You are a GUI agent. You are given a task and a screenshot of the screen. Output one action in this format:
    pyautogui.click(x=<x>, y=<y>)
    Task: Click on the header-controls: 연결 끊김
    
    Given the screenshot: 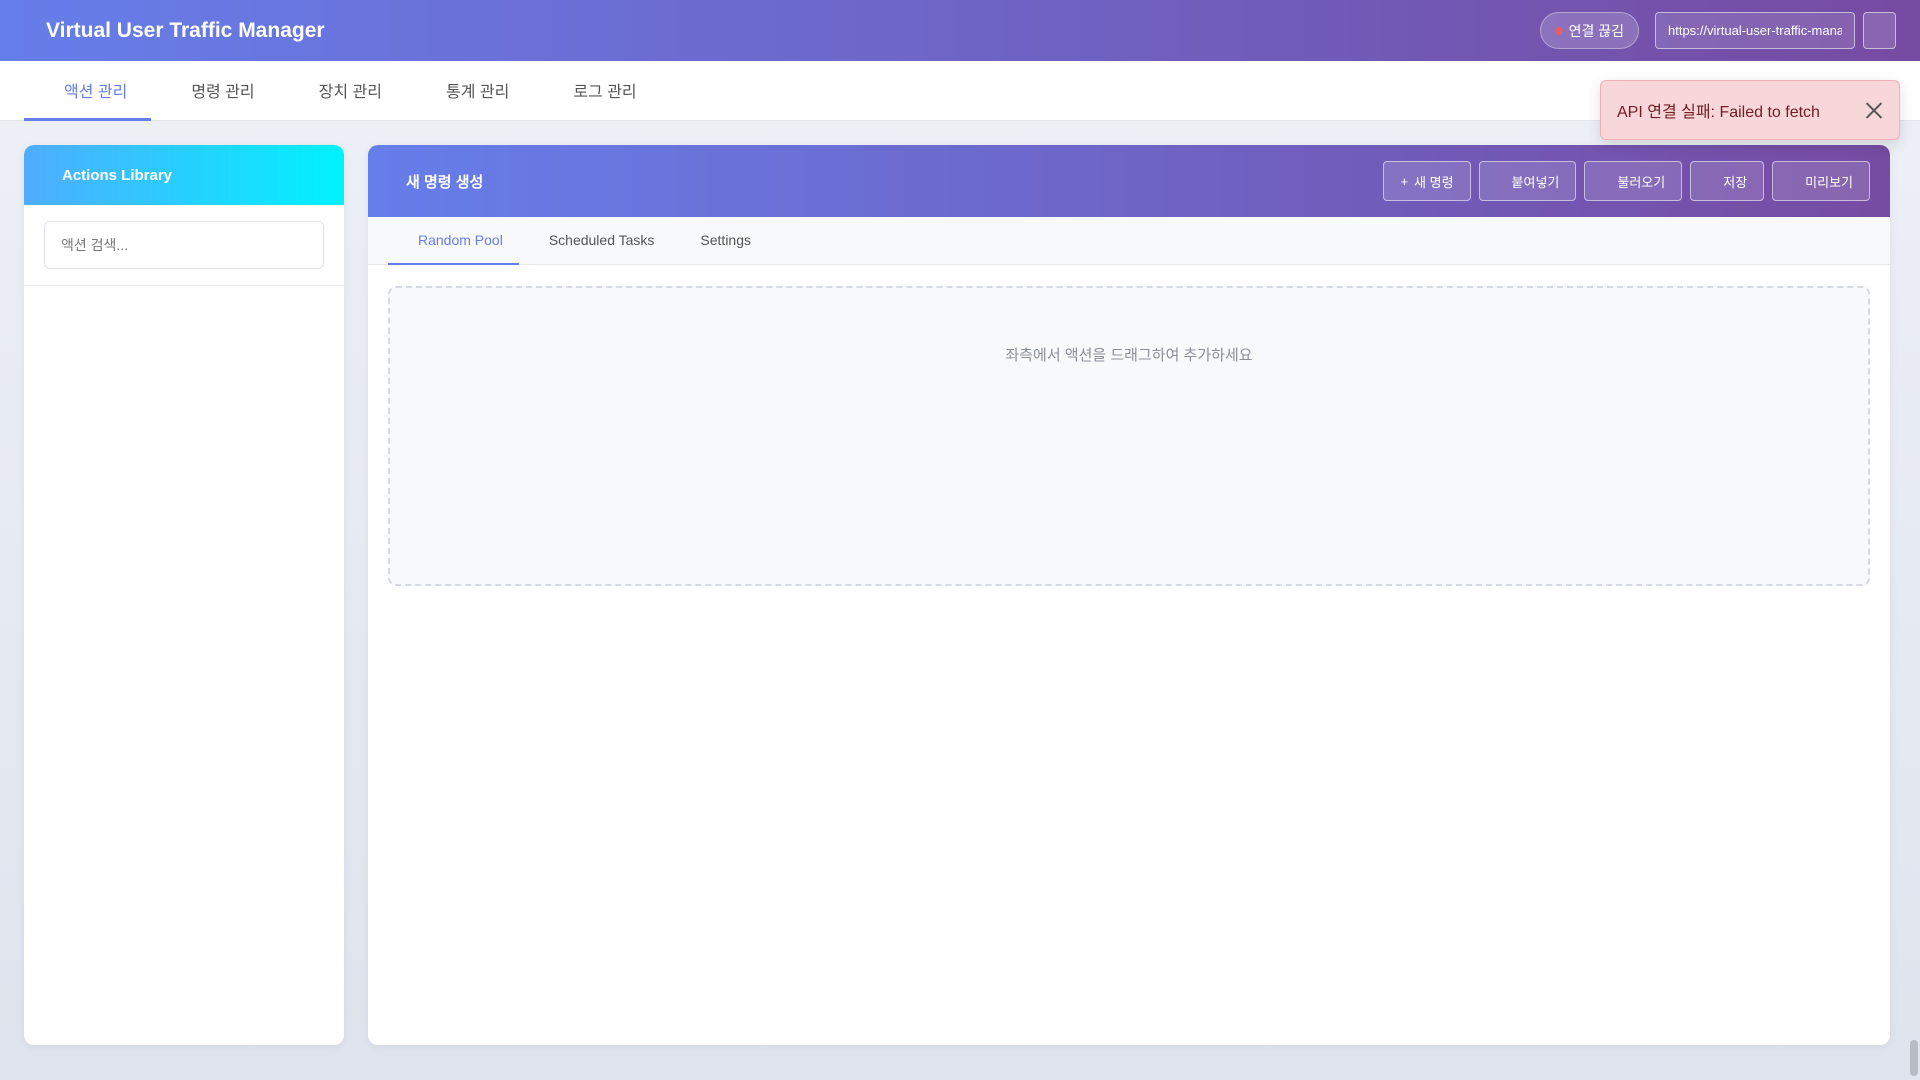 What is the action you would take?
    pyautogui.click(x=1717, y=30)
    